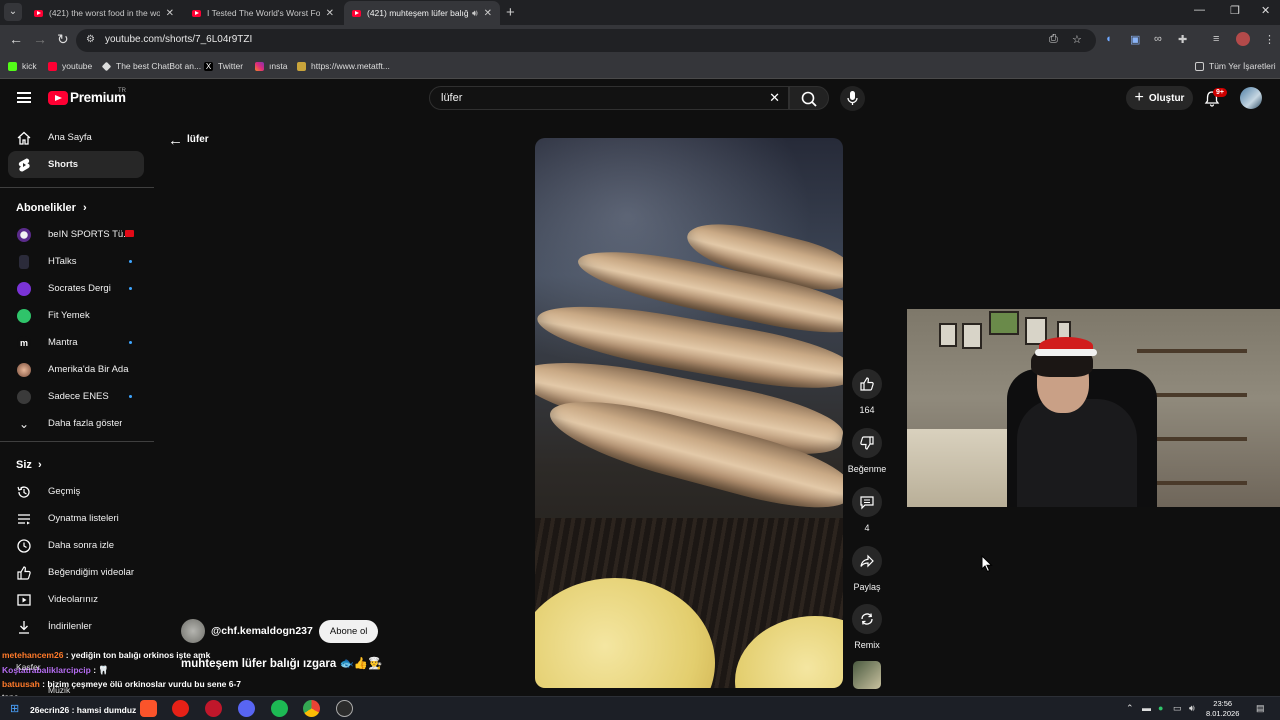 The height and width of the screenshot is (720, 1280). I want to click on youtube-favicon-icon, so click(38, 13).